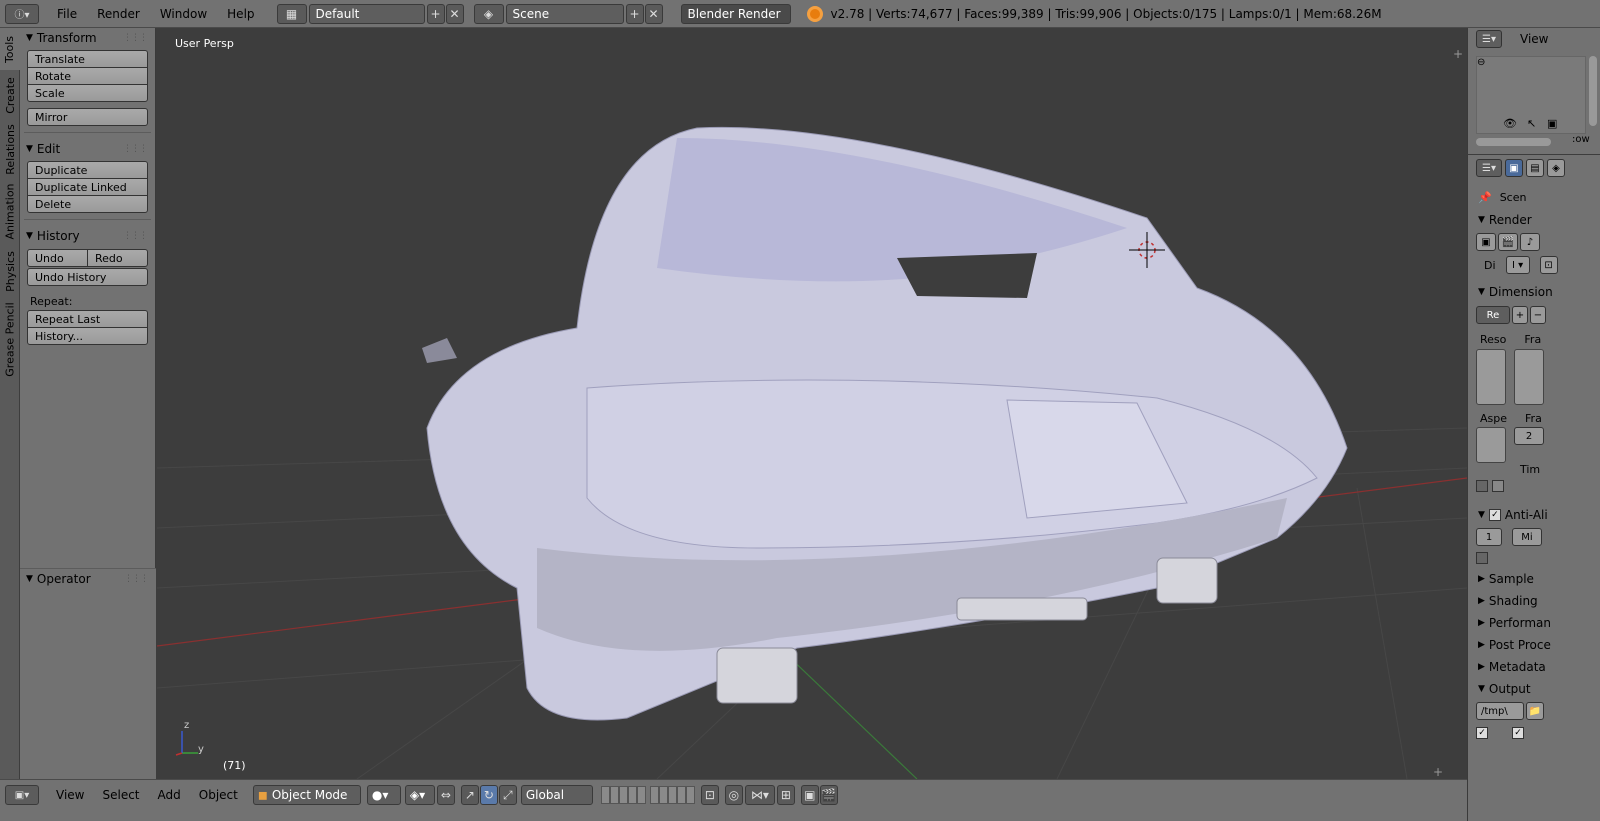  Describe the element at coordinates (10, 49) in the screenshot. I see `tab-tools: Tools` at that location.